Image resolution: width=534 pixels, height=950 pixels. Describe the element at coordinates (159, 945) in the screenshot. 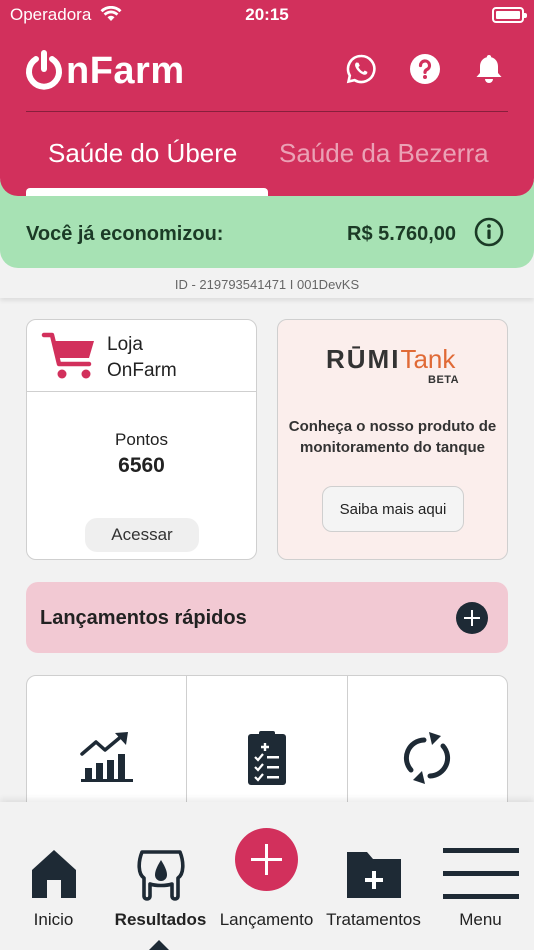

I see `active-nav-indicator` at that location.